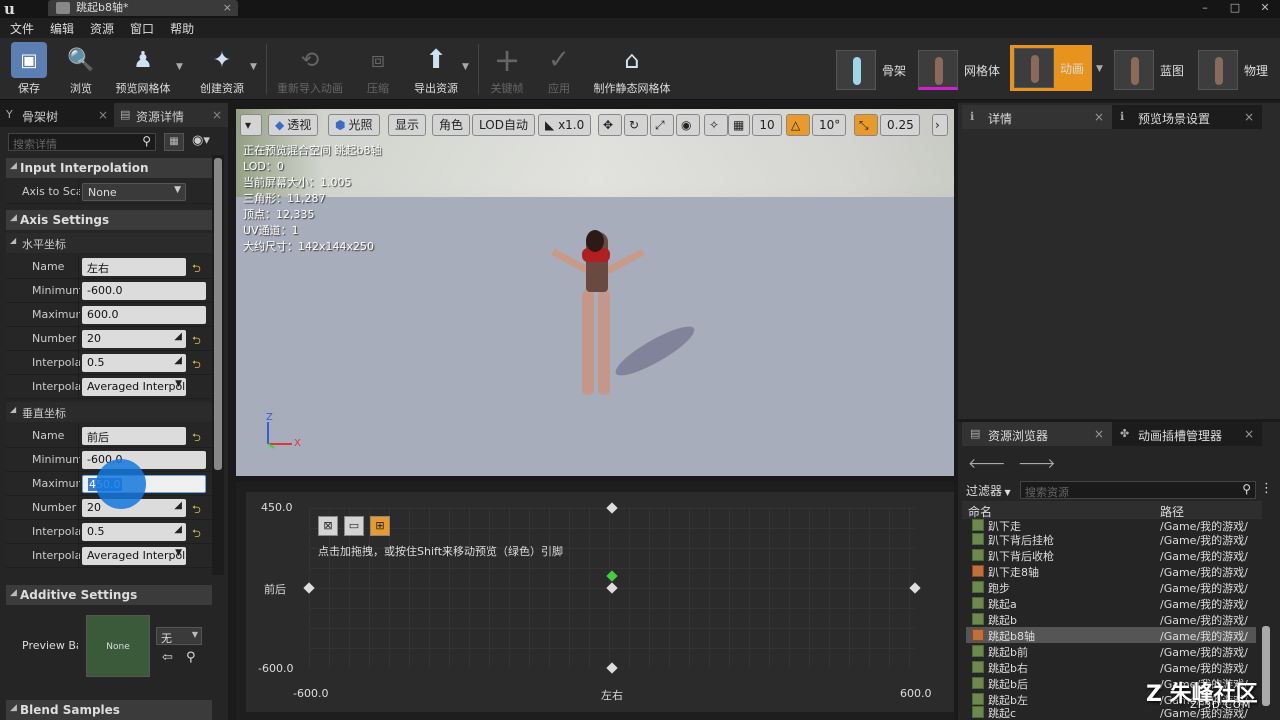 The height and width of the screenshot is (720, 1280). What do you see at coordinates (82, 142) in the screenshot?
I see `details-search-input: 搜索详情 ⚲` at bounding box center [82, 142].